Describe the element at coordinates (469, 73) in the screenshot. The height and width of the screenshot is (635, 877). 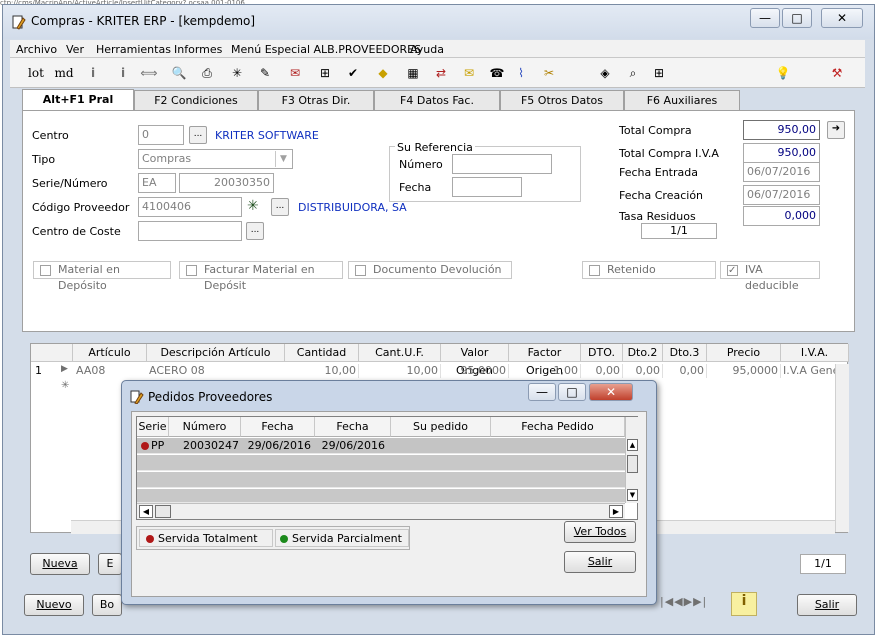
I see `envelope-icon: ✉` at that location.